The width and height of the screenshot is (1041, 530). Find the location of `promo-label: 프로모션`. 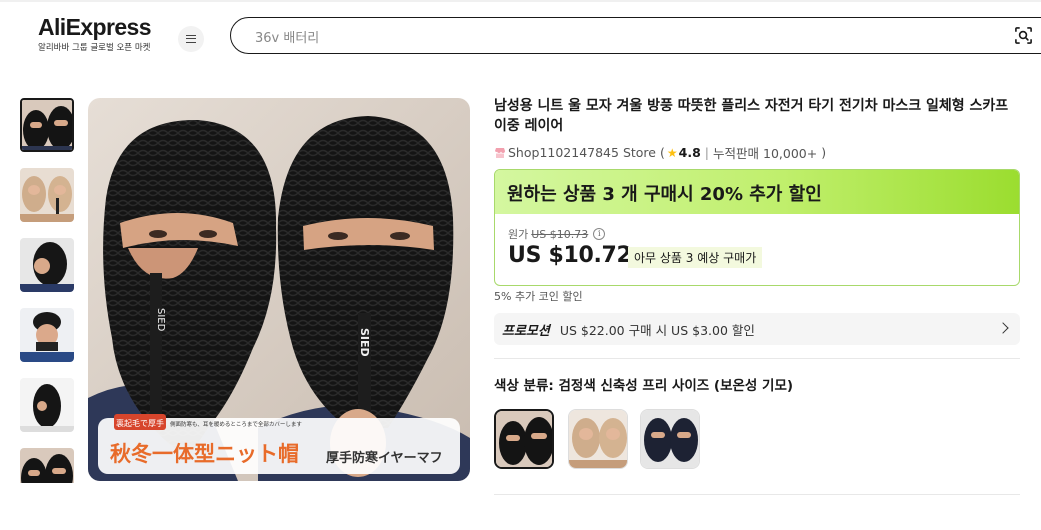

promo-label: 프로모션 is located at coordinates (526, 331).